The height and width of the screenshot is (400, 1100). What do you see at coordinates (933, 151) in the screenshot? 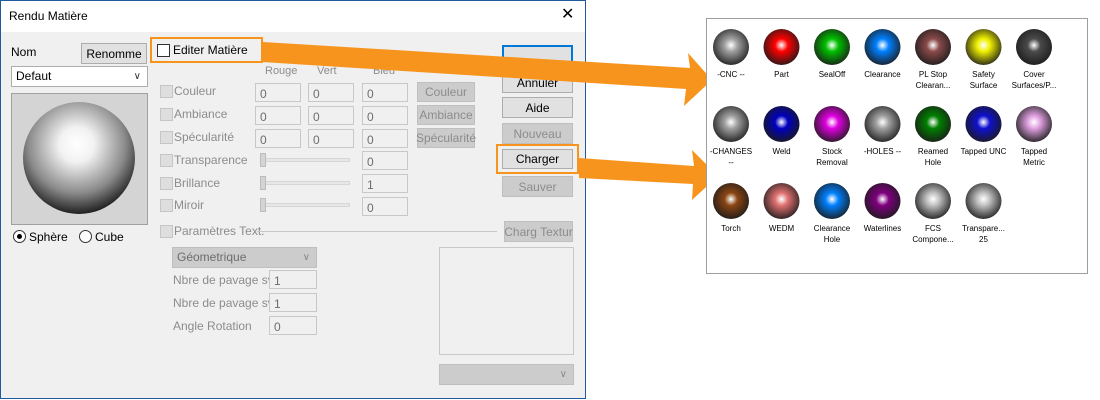
I see `swatch-label: Reamed` at bounding box center [933, 151].